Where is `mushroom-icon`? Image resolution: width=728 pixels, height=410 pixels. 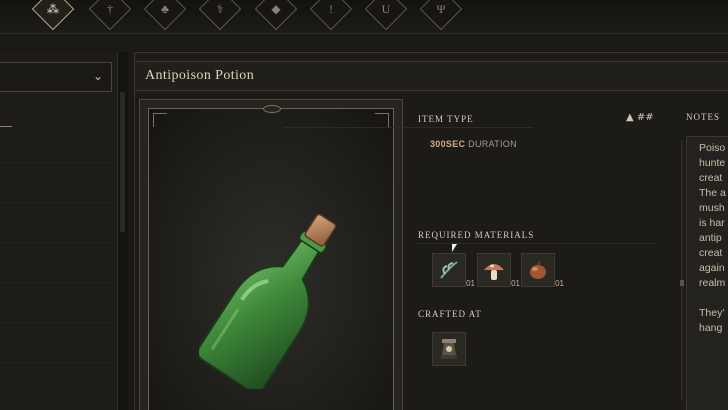
mushroom-icon is located at coordinates (494, 272).